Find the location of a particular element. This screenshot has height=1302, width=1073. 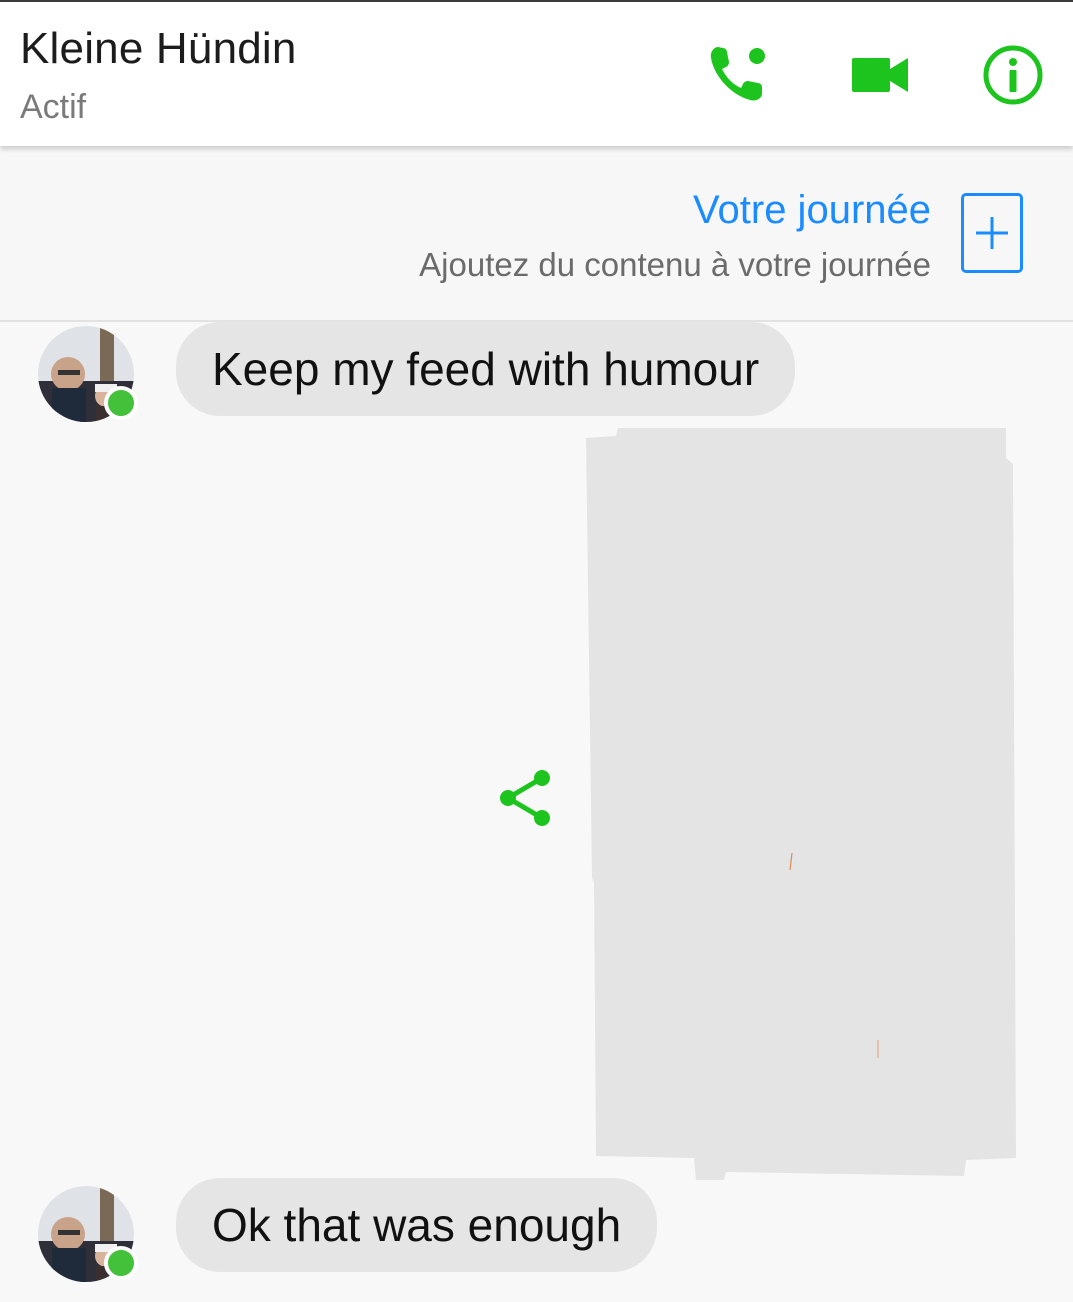

call-button is located at coordinates (736, 75).